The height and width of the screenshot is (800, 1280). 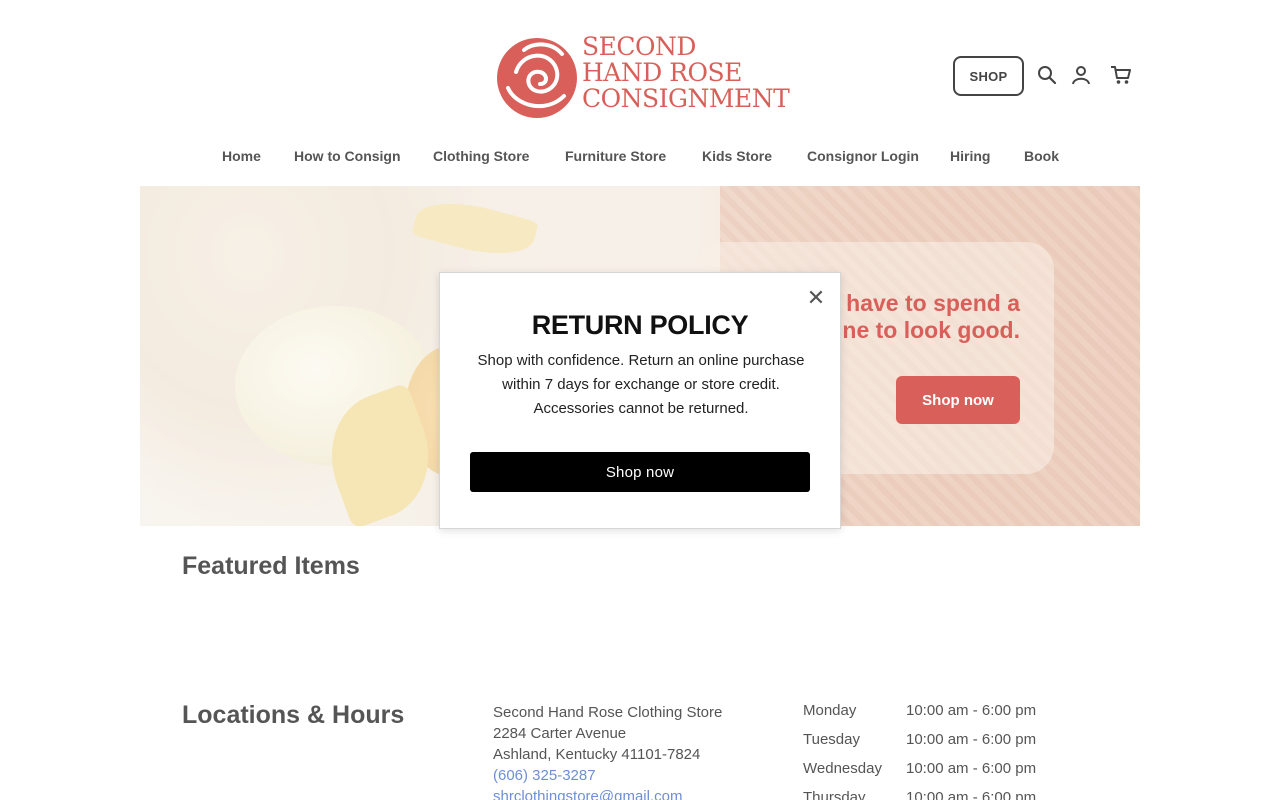 I want to click on nav-item-kids-store: Kids Store, so click(x=737, y=156).